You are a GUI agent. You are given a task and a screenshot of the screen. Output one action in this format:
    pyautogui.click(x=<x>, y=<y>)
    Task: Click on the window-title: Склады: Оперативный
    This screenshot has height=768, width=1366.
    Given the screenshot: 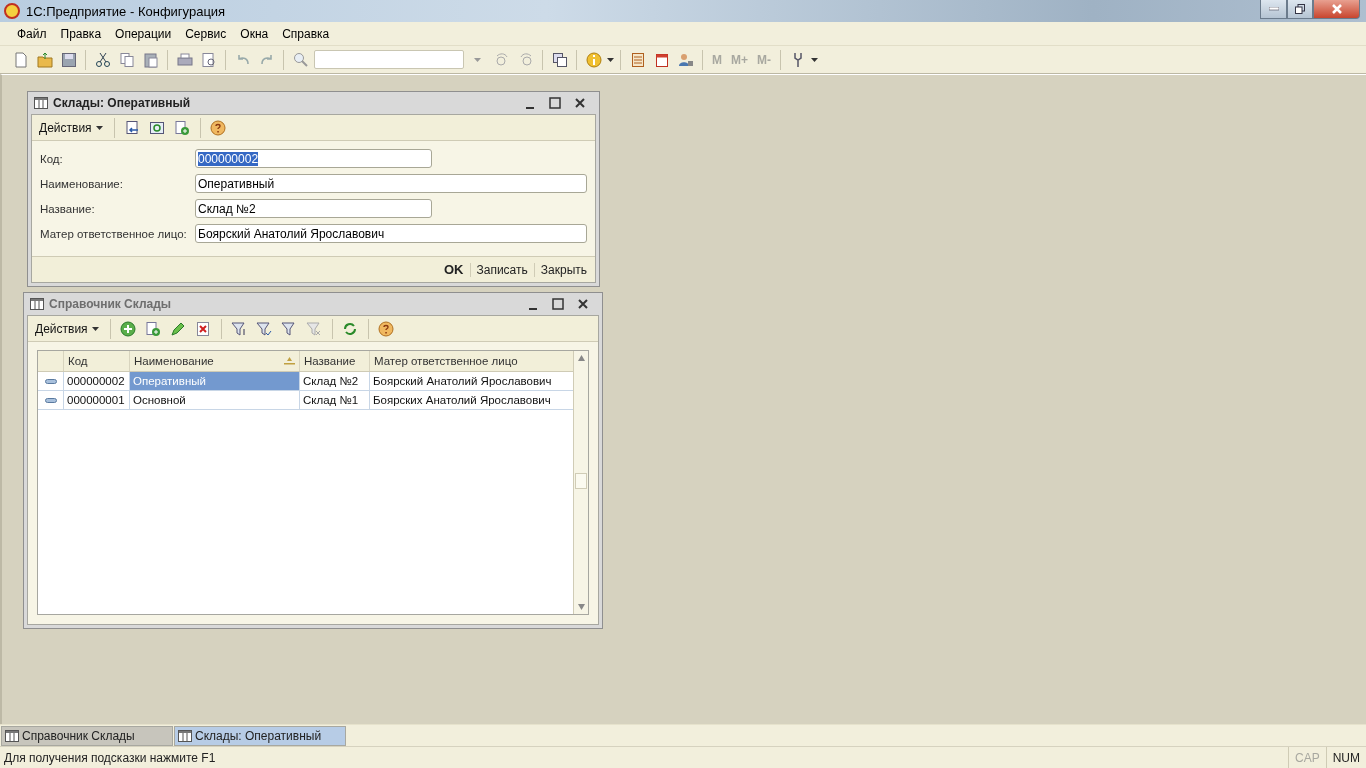 What is the action you would take?
    pyautogui.click(x=122, y=103)
    